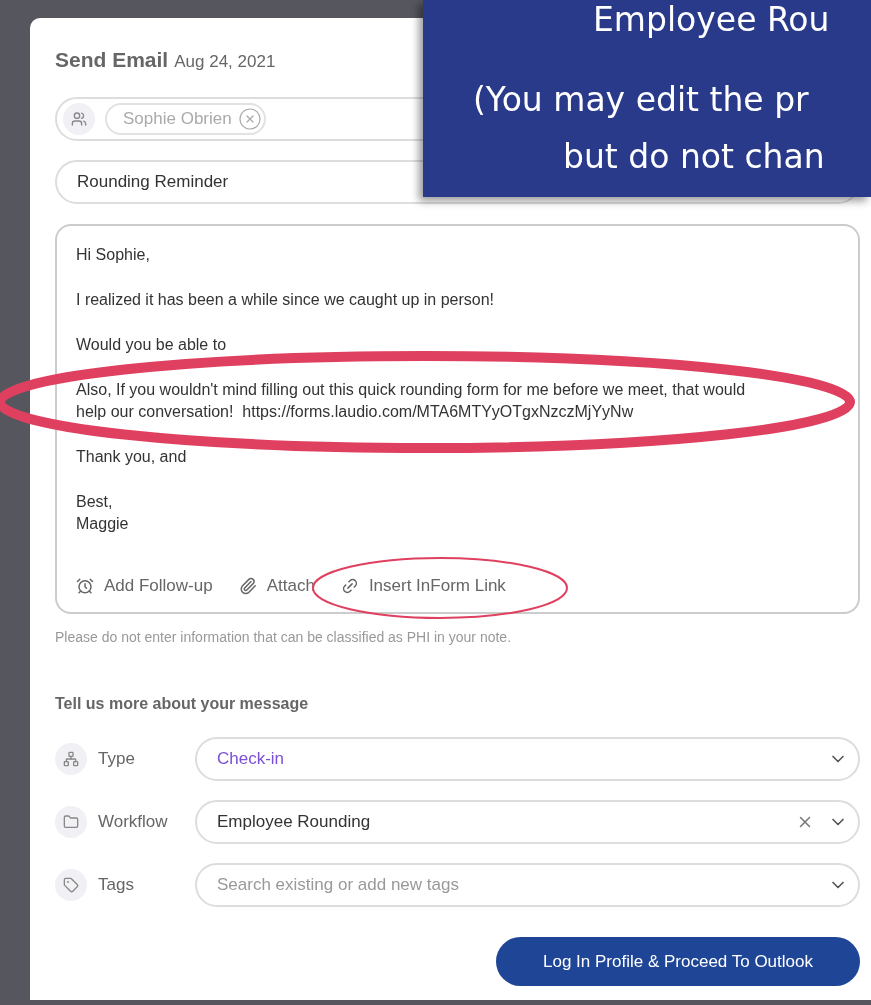 Image resolution: width=871 pixels, height=1005 pixels. Describe the element at coordinates (411, 401) in the screenshot. I see `message-paragraph: Also, If you wouldn't mind filling out this quick rounding form for me before we meet, that would help our conversation! https://forms.laudio.com/MTA6MTYyOTgxNzczMjYyNw` at that location.